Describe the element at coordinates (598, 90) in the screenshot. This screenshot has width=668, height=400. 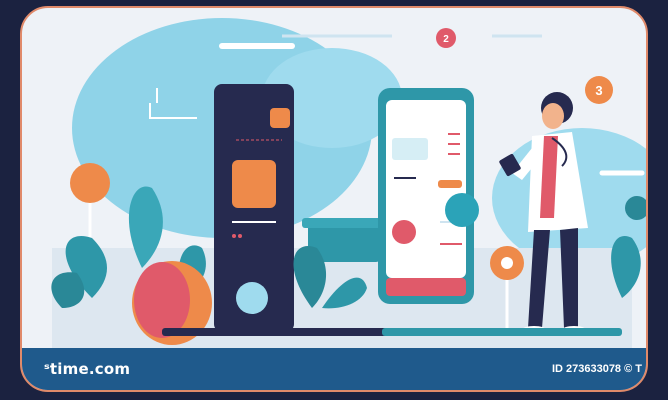
I see `badge-label-right: 3` at that location.